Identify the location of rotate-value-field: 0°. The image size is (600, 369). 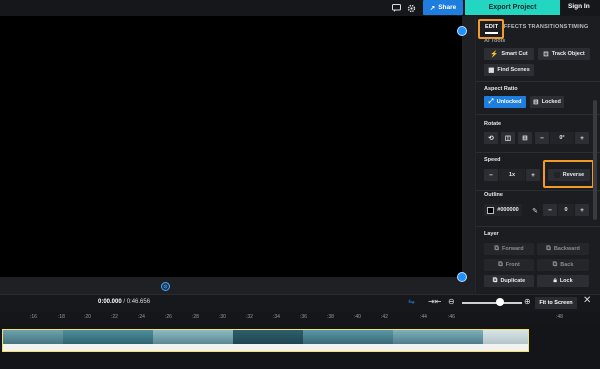
(562, 138).